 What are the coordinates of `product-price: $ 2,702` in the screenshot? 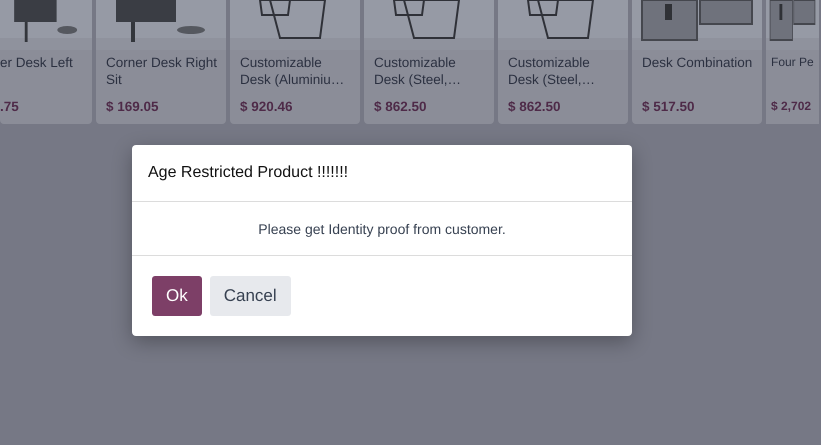 It's located at (791, 106).